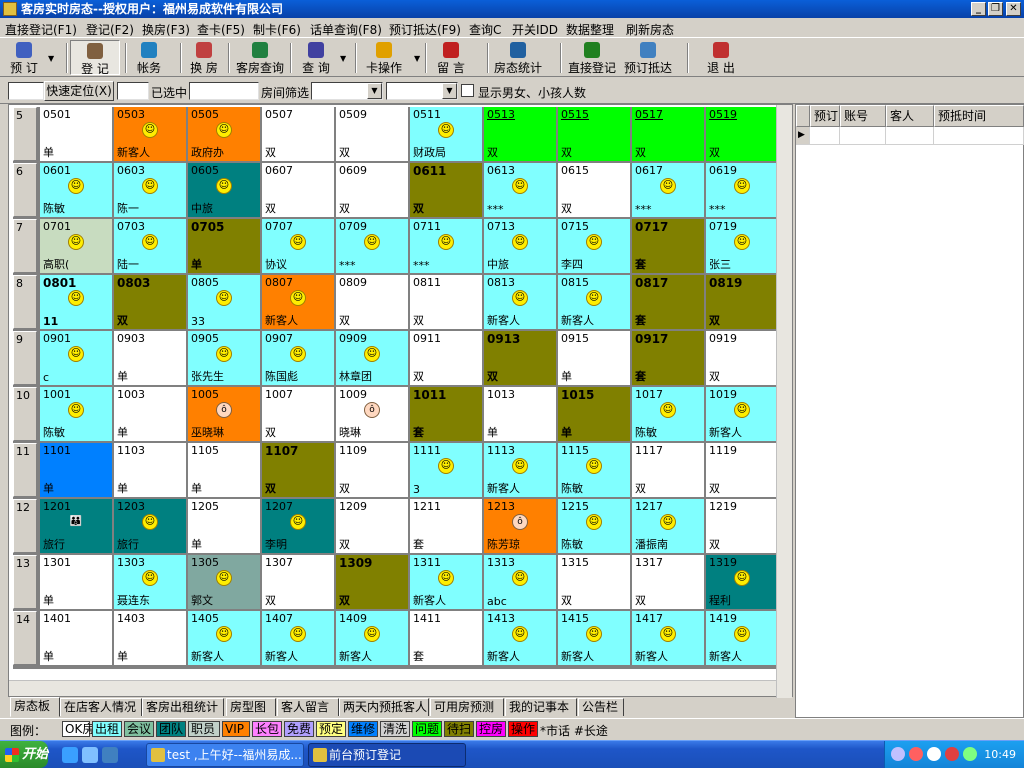 This screenshot has height=768, width=1024. Describe the element at coordinates (298, 526) in the screenshot. I see `room-cell: 1207 ☺ 李明` at that location.